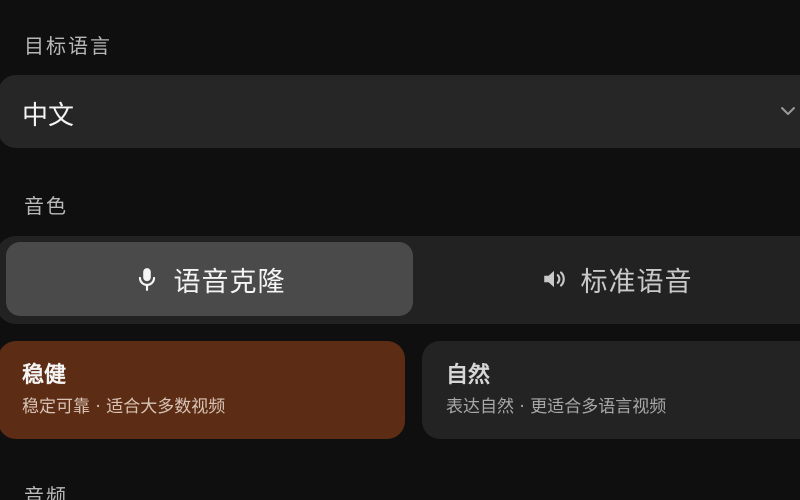 The image size is (800, 500). I want to click on target-language-value: 中文, so click(48, 116).